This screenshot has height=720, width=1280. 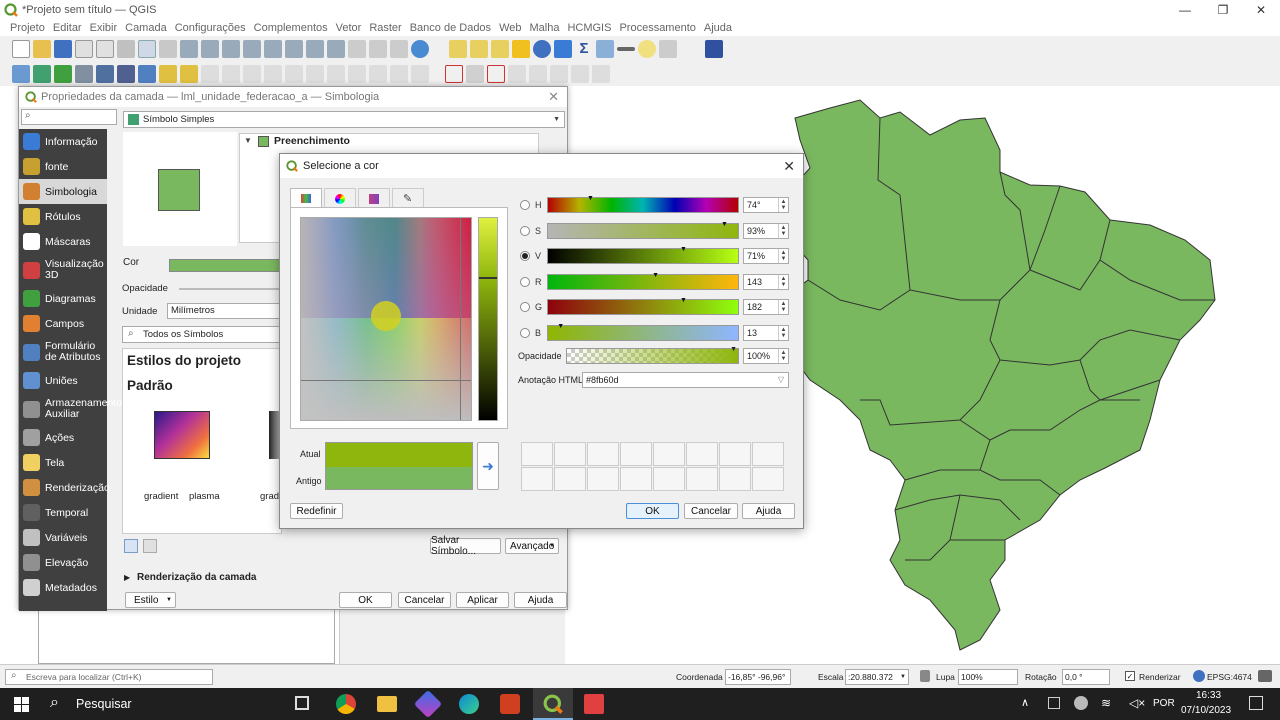 I want to click on sidebar-item-11: Armazenamento Auxiliar, so click(x=70, y=409).